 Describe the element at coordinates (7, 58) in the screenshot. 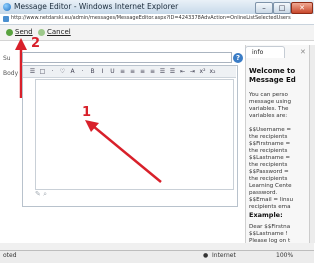

I see `subject-label: Su` at that location.